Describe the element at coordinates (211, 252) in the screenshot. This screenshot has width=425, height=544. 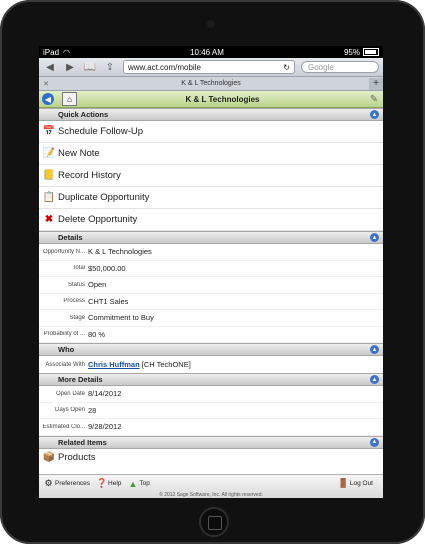
I see `detail-row: Opportunity N... K & L Technologies` at that location.